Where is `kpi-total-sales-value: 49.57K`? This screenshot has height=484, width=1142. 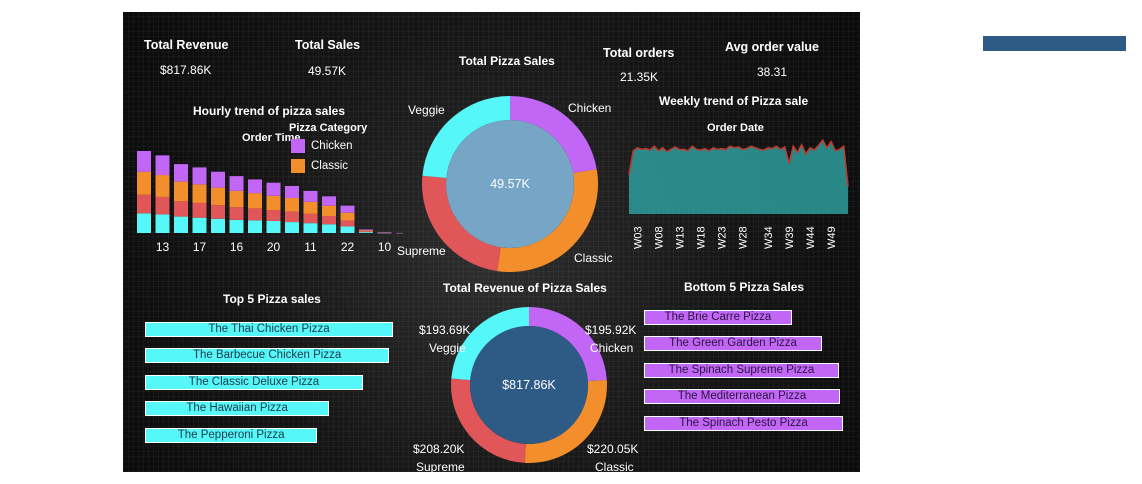
kpi-total-sales-value: 49.57K is located at coordinates (327, 71).